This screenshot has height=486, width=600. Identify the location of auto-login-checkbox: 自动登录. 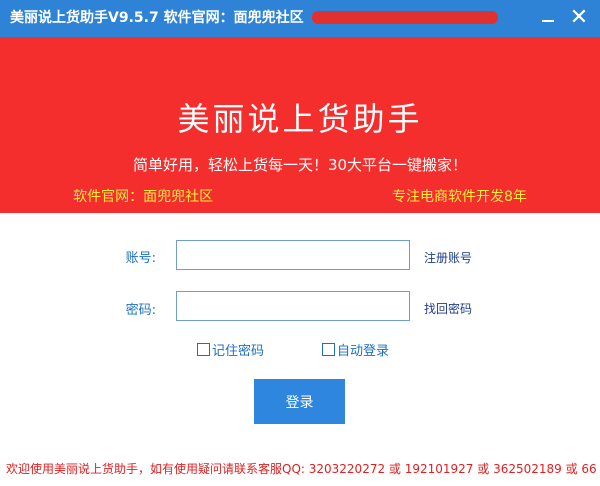
(355, 349).